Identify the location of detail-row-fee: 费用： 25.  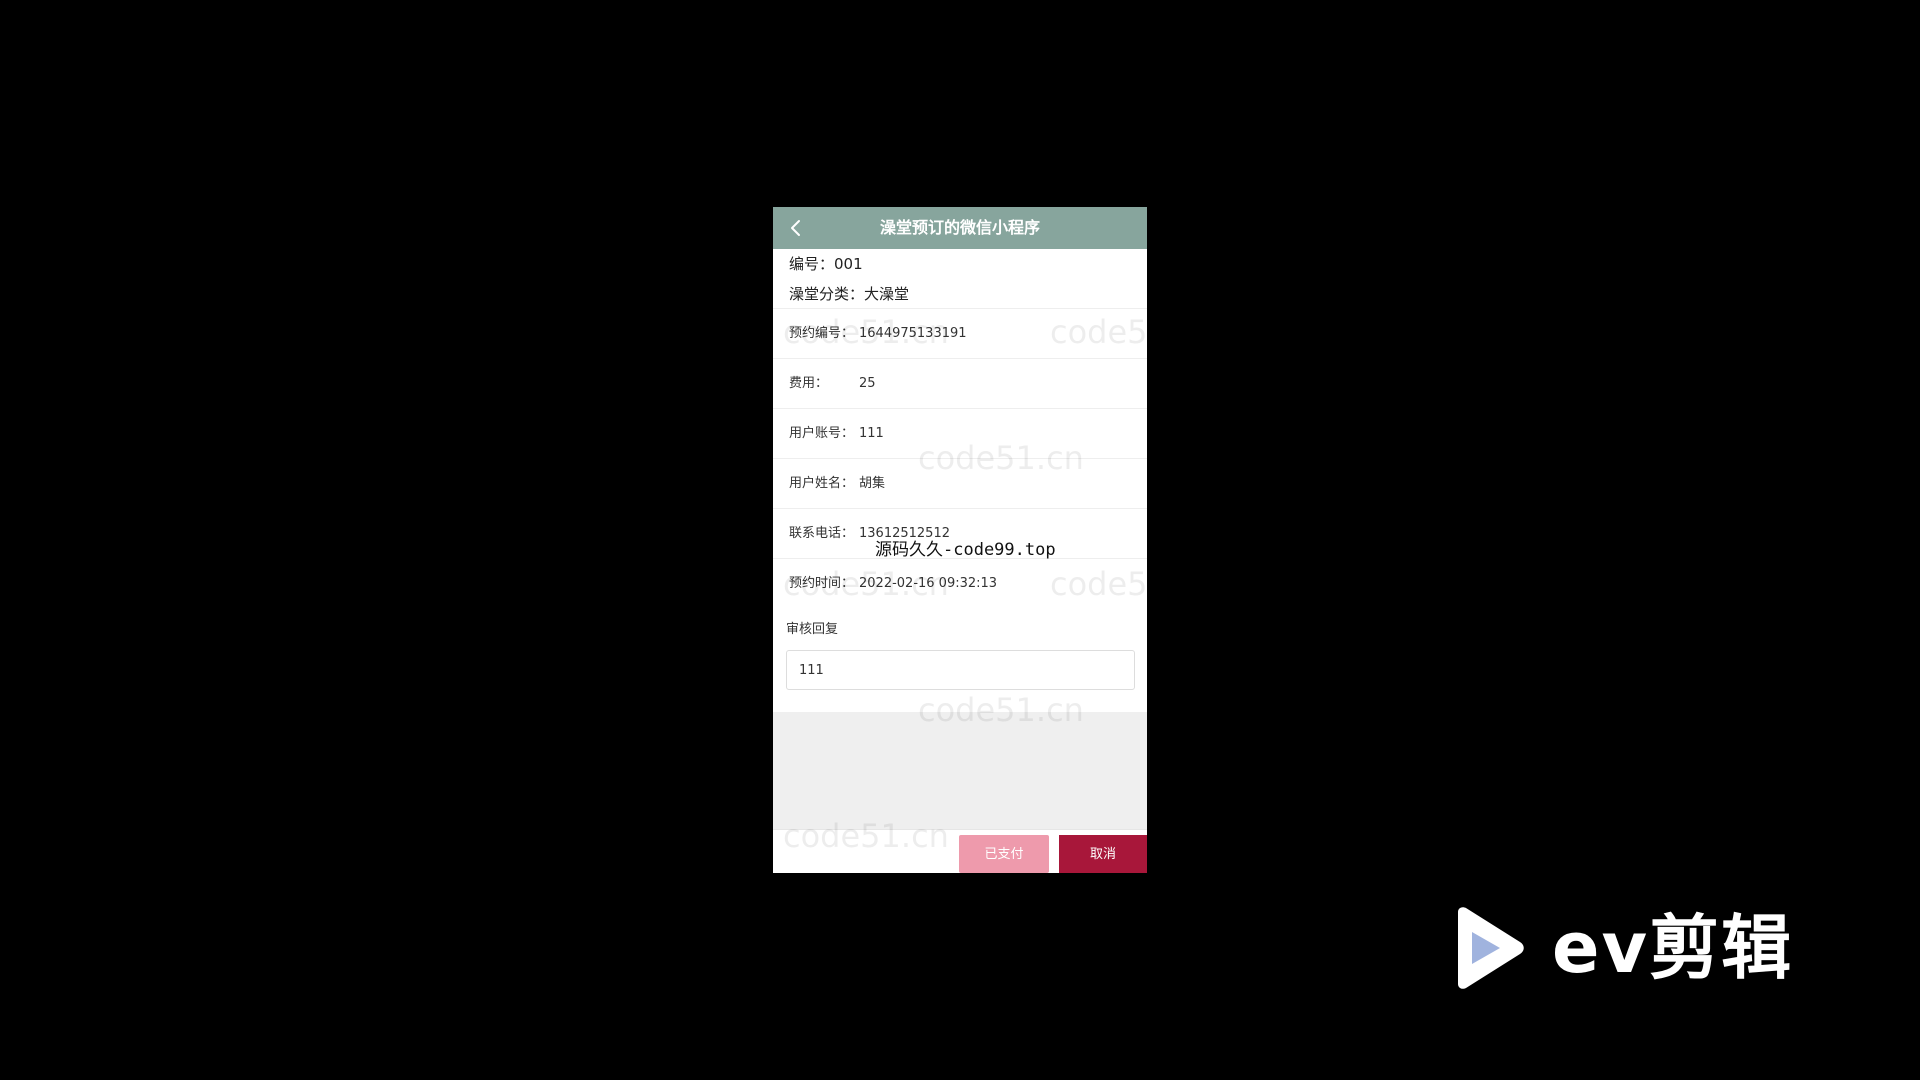
(960, 384).